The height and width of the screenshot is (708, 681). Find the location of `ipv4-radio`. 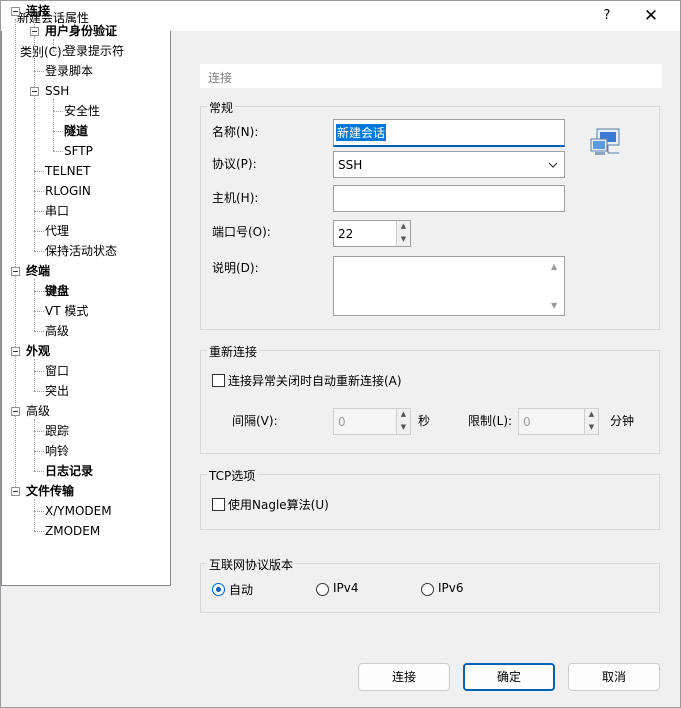

ipv4-radio is located at coordinates (322, 589).